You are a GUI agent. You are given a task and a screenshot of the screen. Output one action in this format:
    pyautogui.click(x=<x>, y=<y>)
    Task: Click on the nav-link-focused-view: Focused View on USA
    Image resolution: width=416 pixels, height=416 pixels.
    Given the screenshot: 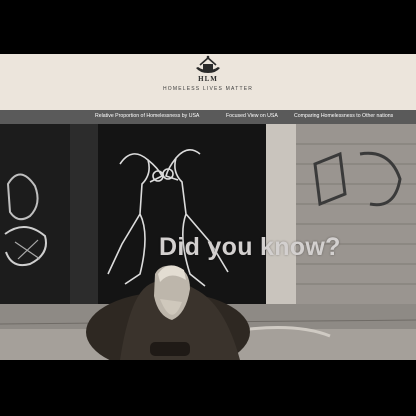 What is the action you would take?
    pyautogui.click(x=252, y=116)
    